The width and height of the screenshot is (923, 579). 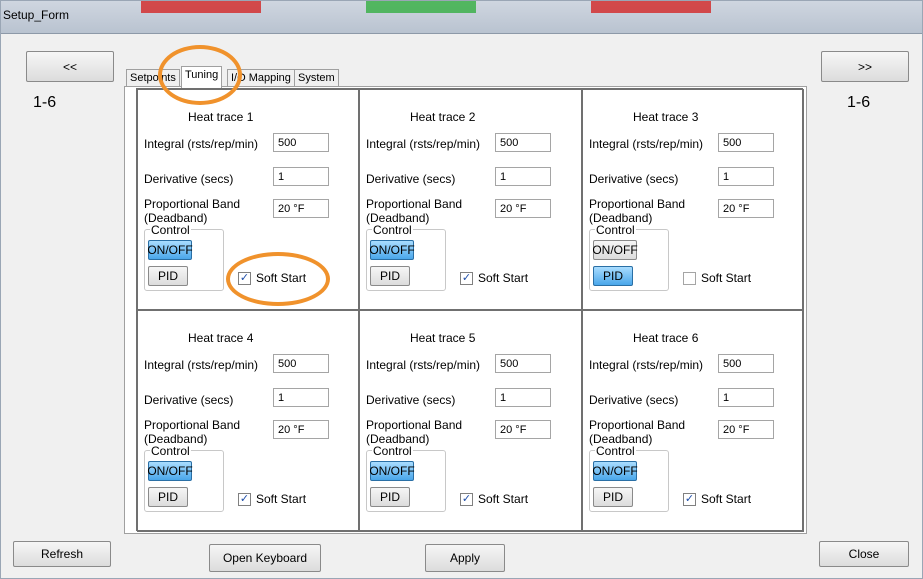 I want to click on apply-button: Apply, so click(x=465, y=558).